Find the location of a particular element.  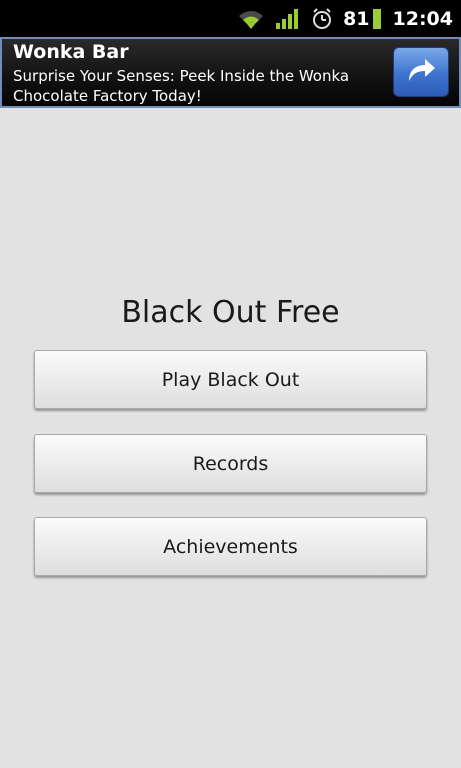

page-title: Black Out Free is located at coordinates (230, 312).